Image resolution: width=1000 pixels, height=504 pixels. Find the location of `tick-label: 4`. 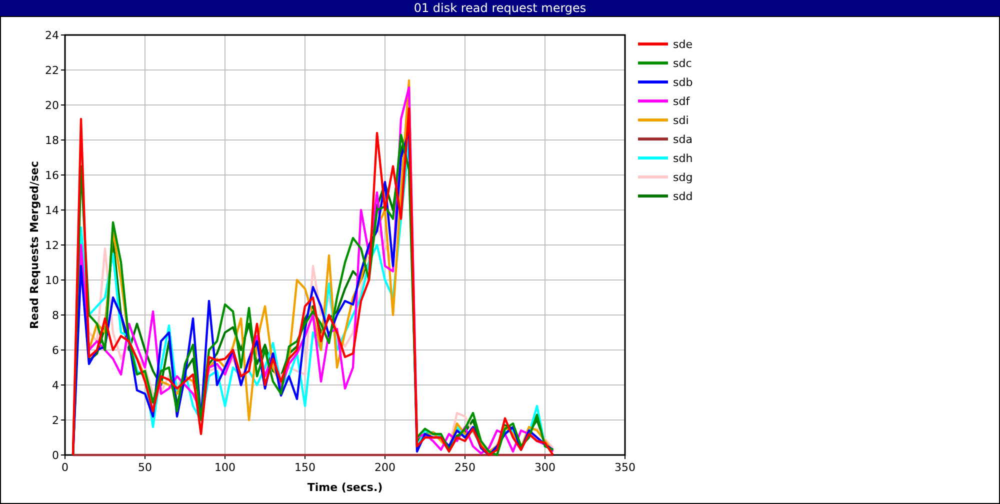

tick-label: 4 is located at coordinates (55, 385).